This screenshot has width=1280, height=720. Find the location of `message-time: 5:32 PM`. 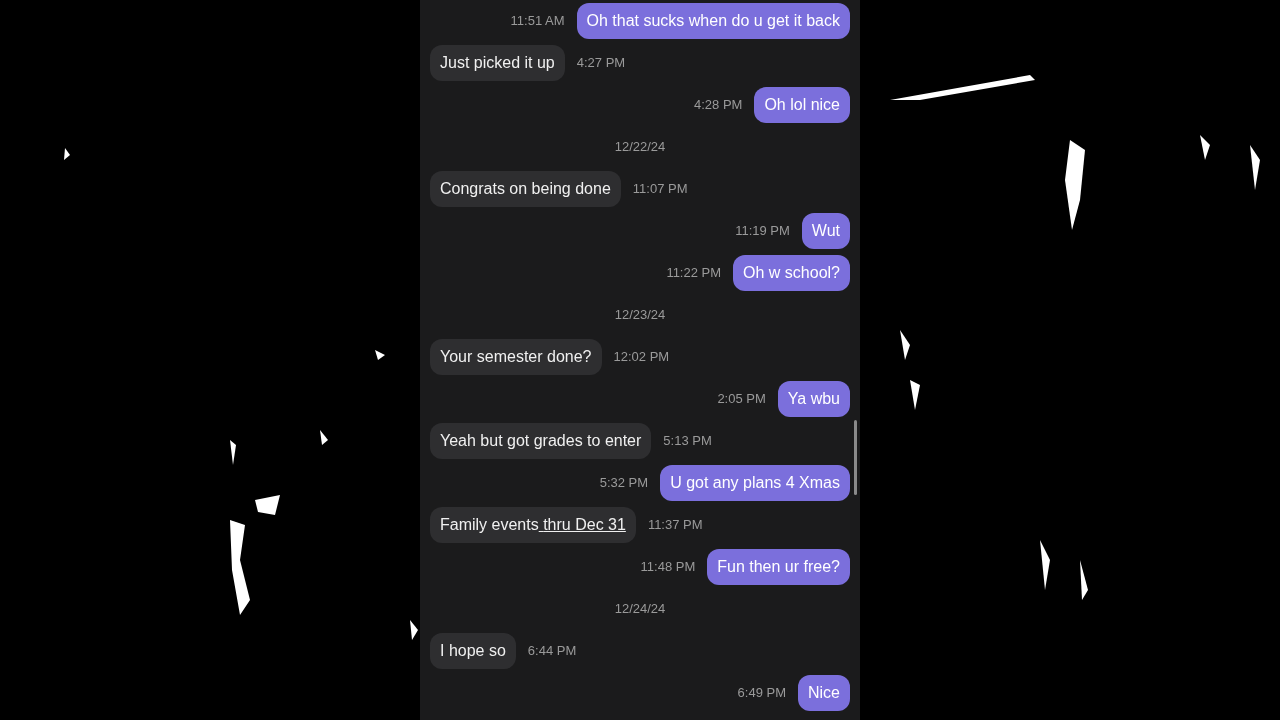

message-time: 5:32 PM is located at coordinates (624, 483).